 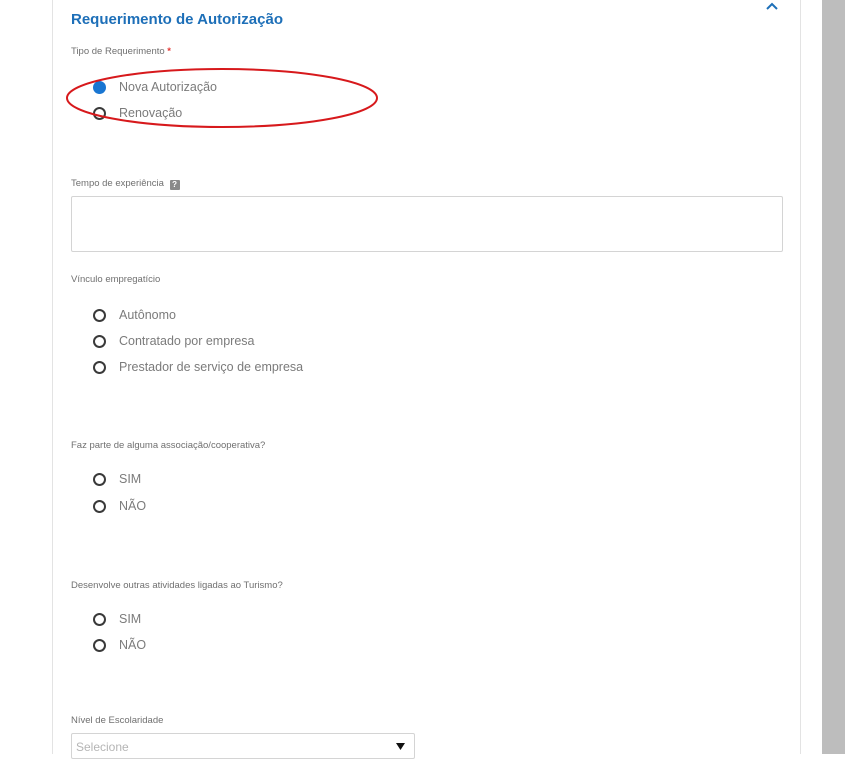 I want to click on tipo-requerimento-label: Tipo de Requerimento *, so click(x=121, y=51).